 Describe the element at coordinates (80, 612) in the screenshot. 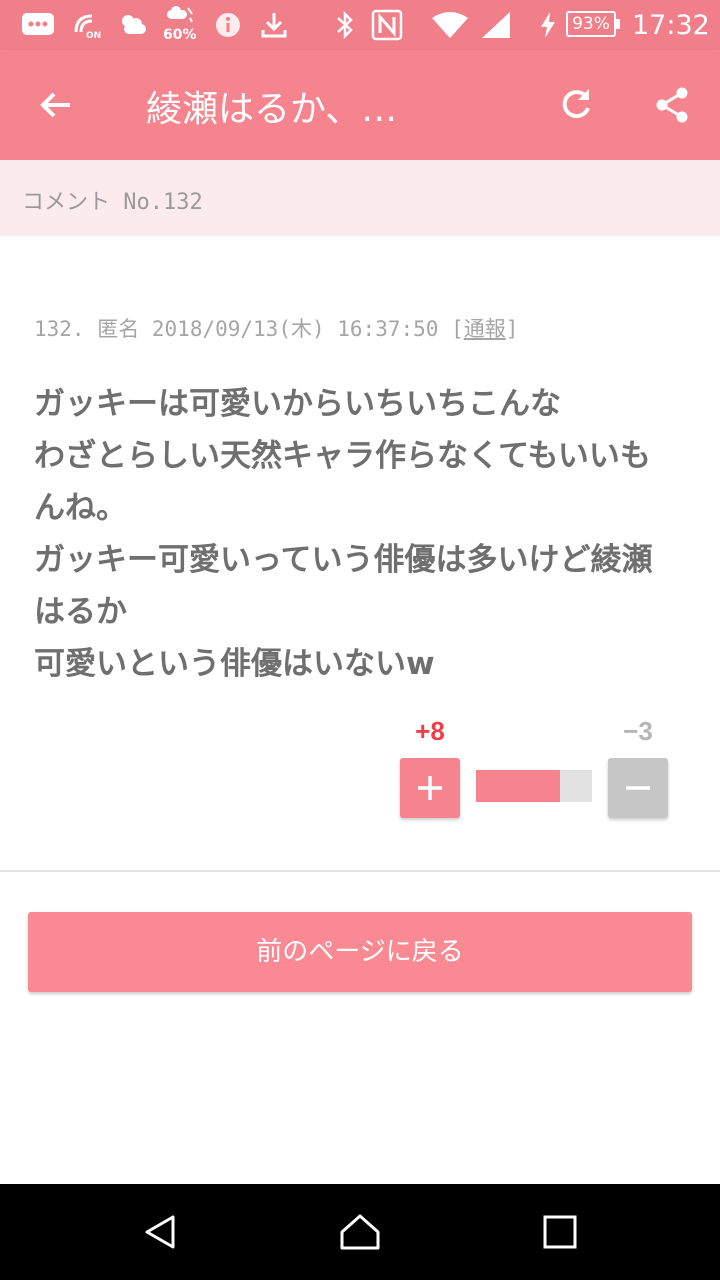

I see `comment-line: はるか` at that location.